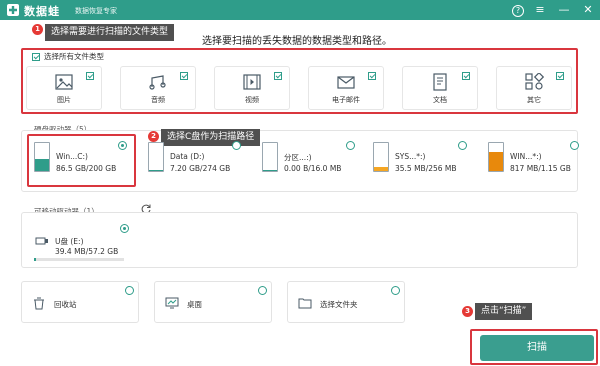 The image size is (600, 366). Describe the element at coordinates (187, 156) in the screenshot. I see `drive-name: Data (D:)` at that location.